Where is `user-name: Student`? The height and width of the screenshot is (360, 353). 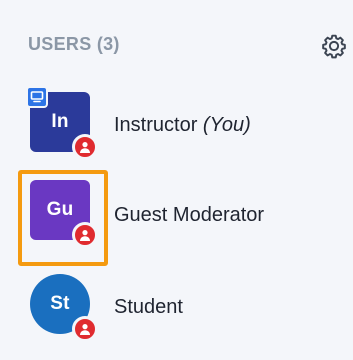
user-name: Student is located at coordinates (148, 307).